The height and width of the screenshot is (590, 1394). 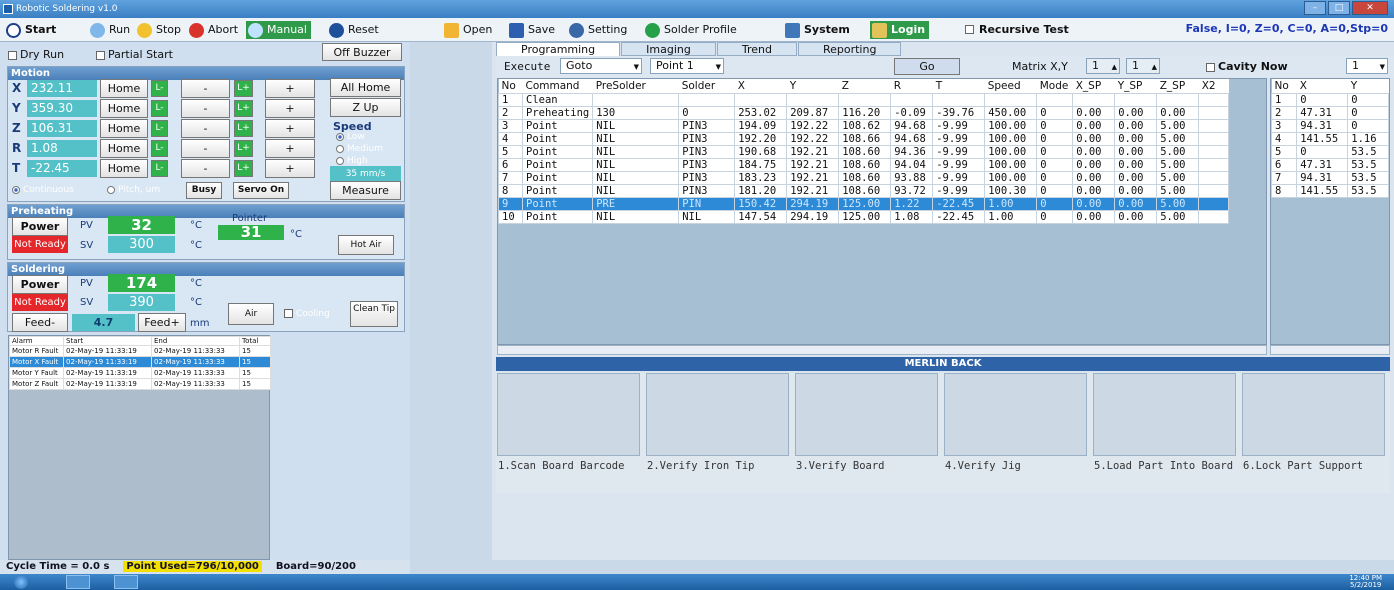 What do you see at coordinates (288, 313) in the screenshot?
I see `cooling-checkbox` at bounding box center [288, 313].